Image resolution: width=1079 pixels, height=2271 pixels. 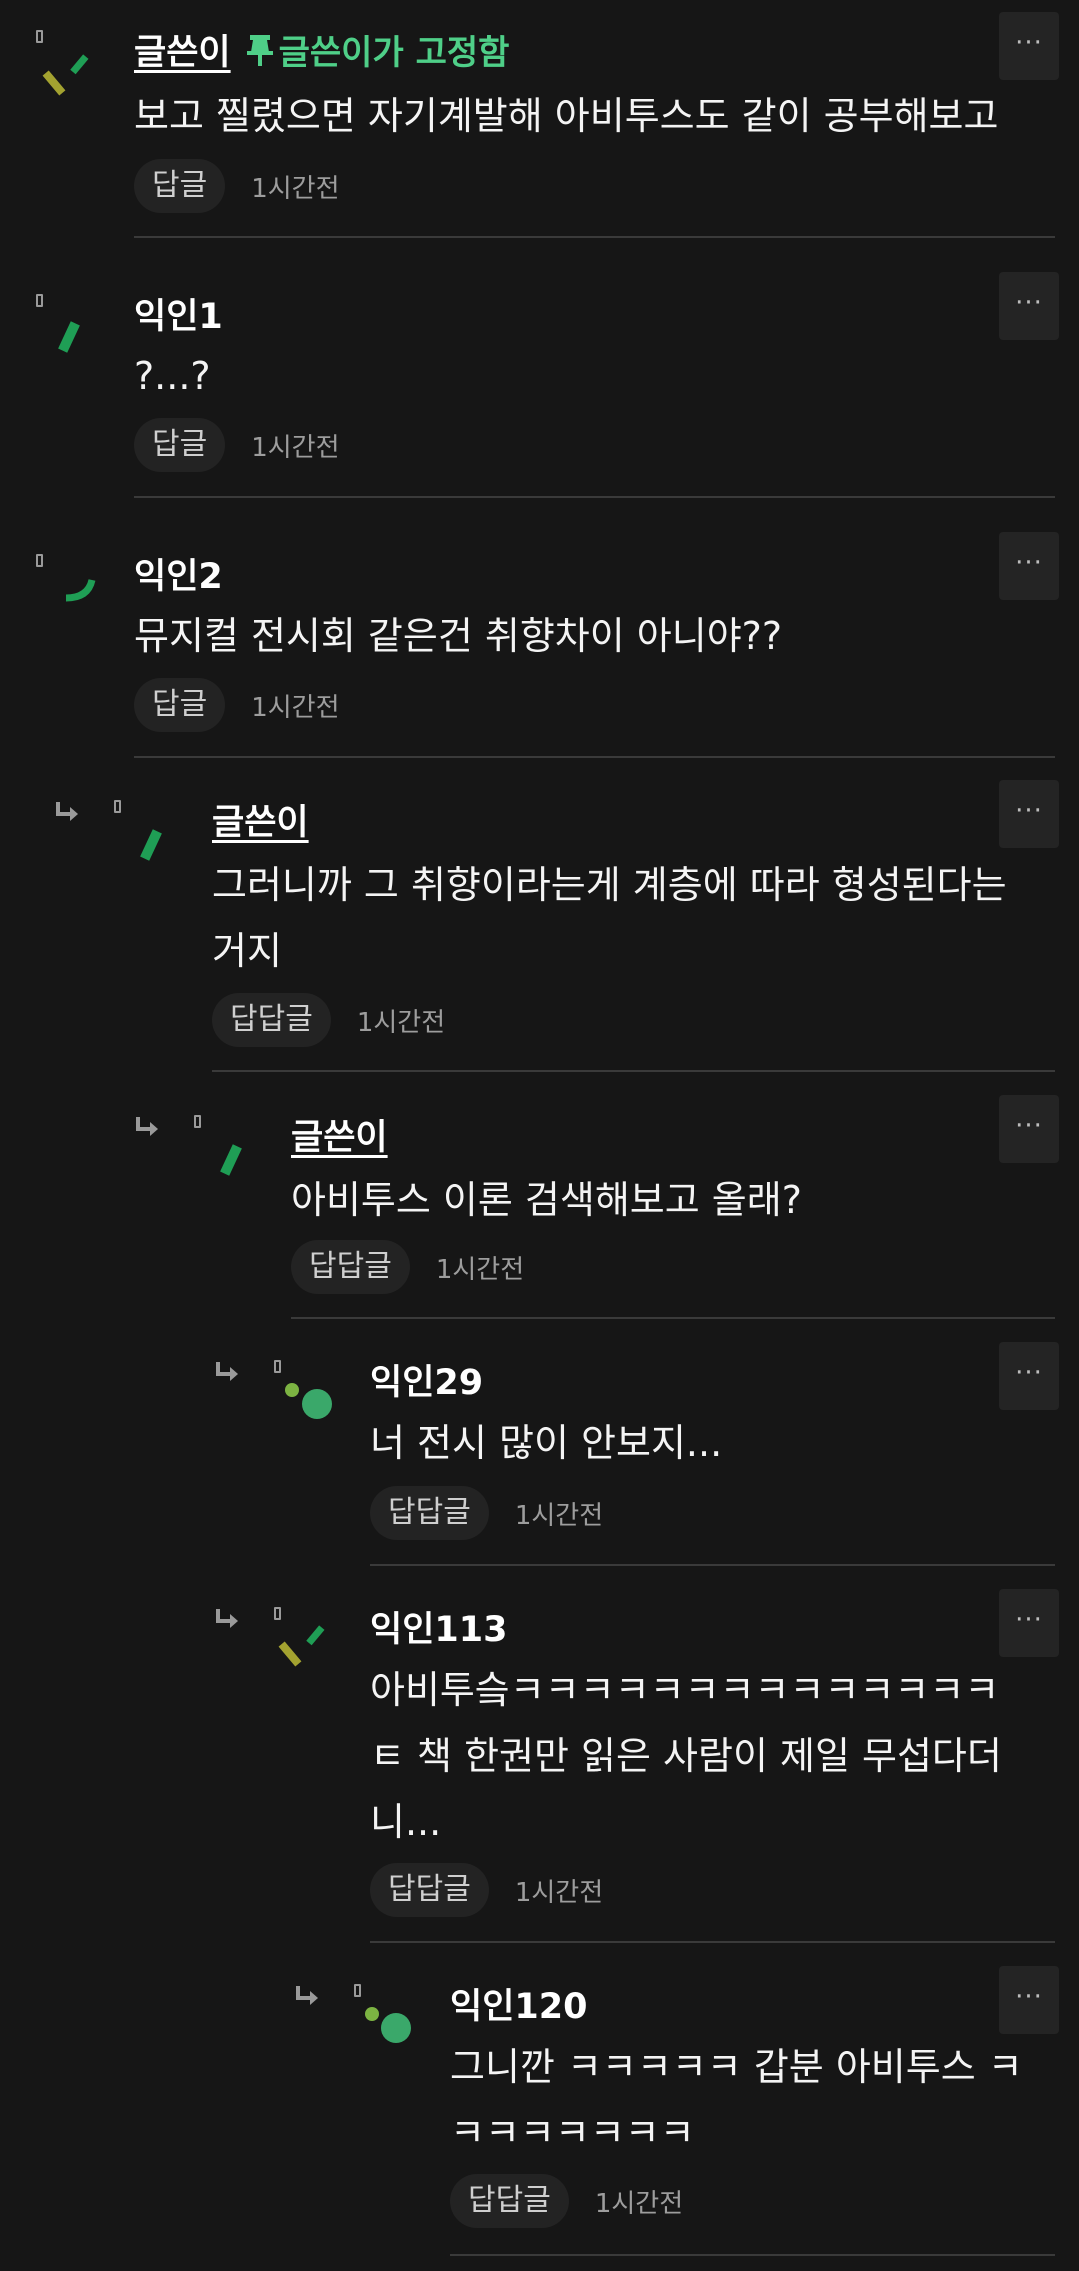 What do you see at coordinates (546, 1200) in the screenshot?
I see `comment-text: 아비투스 이론 검색해보고 올래?` at bounding box center [546, 1200].